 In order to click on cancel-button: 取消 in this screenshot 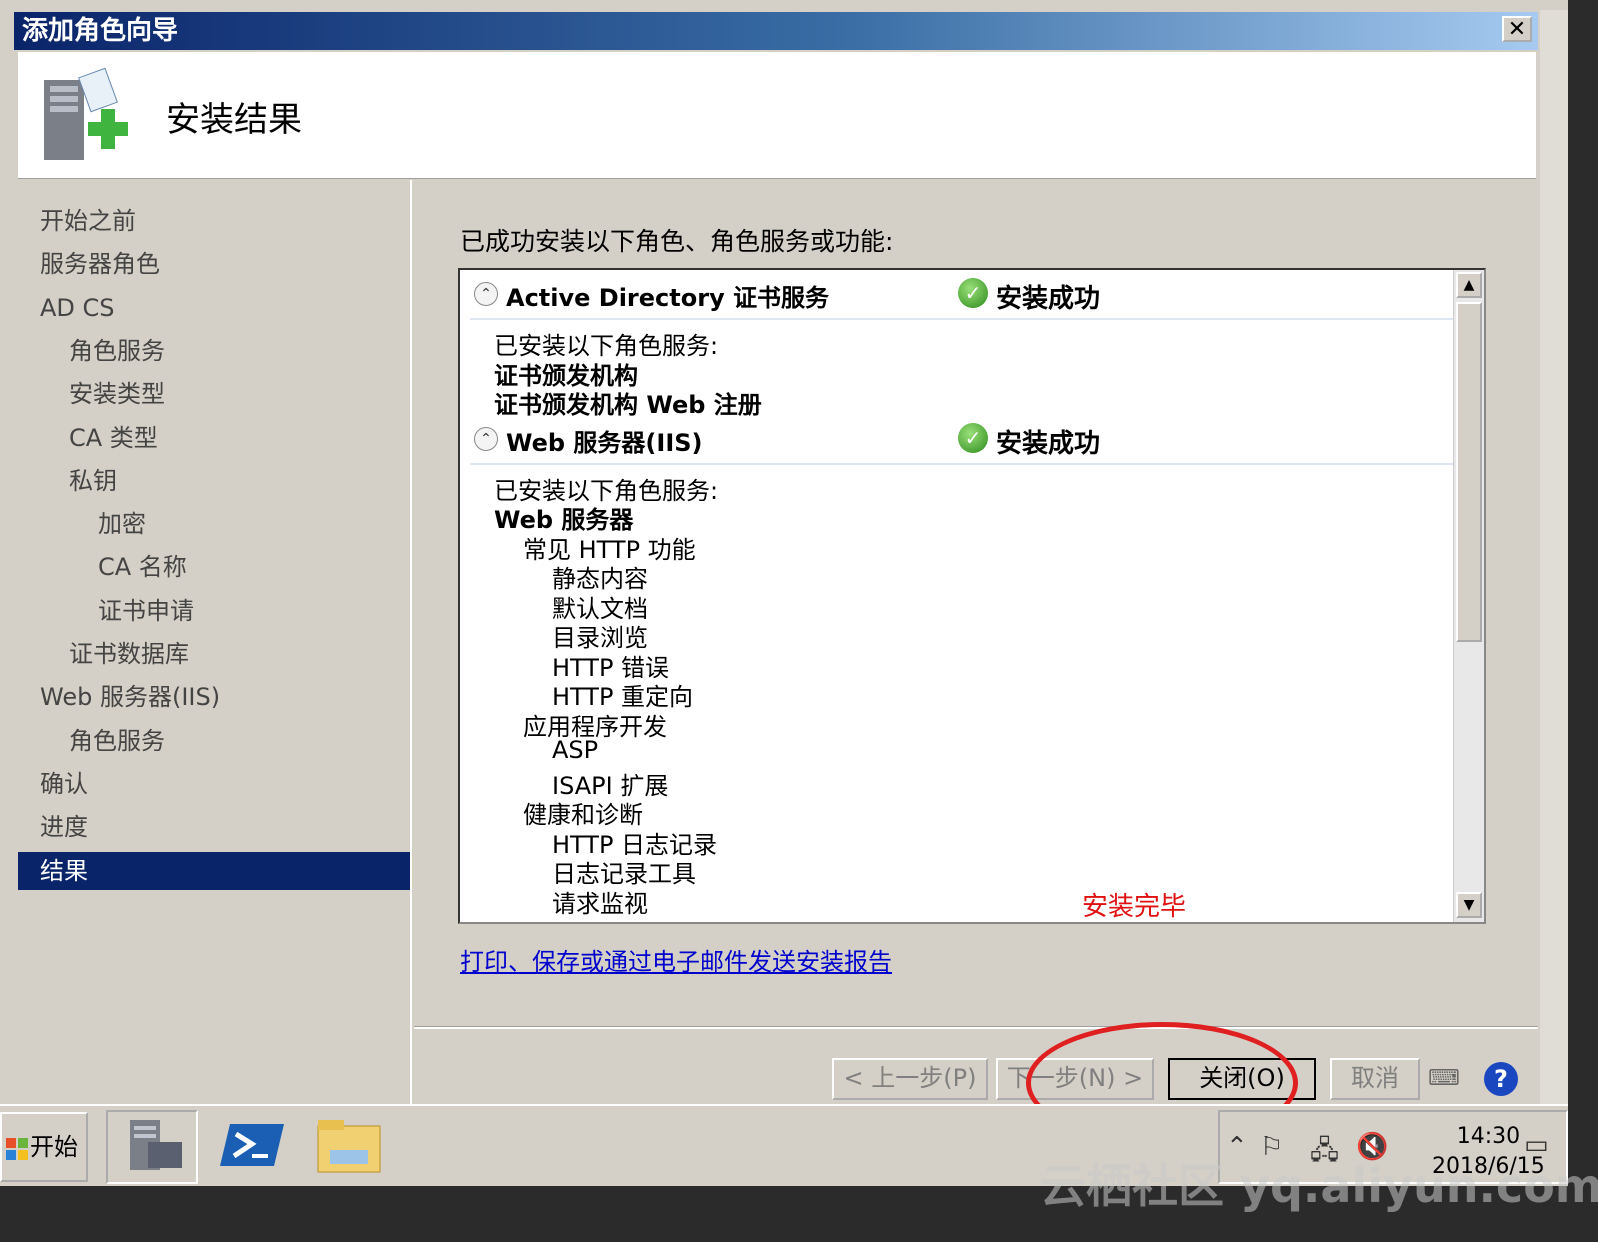, I will do `click(1375, 1079)`.